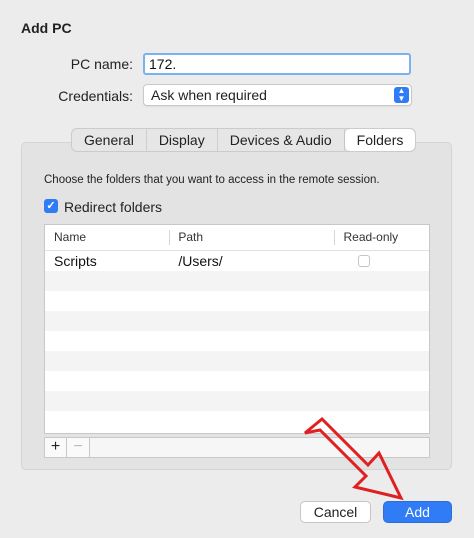 This screenshot has width=474, height=538. What do you see at coordinates (381, 261) in the screenshot?
I see `row-readonly-cell` at bounding box center [381, 261].